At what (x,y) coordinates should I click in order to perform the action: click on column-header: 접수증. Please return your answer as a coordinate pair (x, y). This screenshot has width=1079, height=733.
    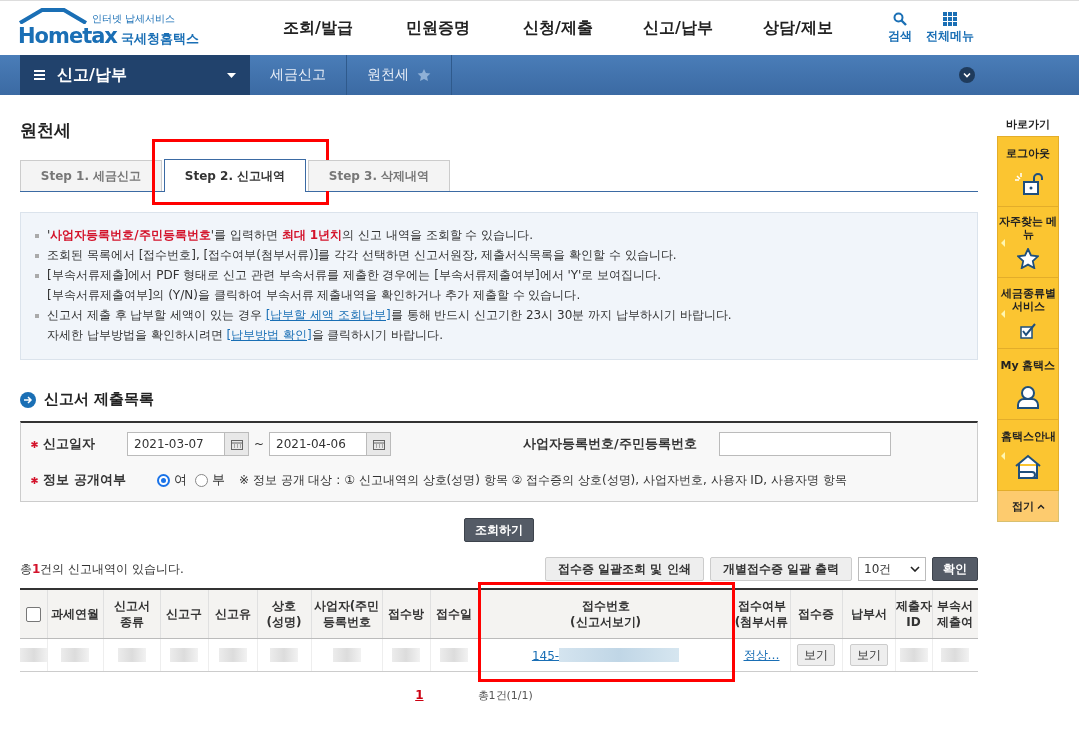
    Looking at the image, I should click on (816, 614).